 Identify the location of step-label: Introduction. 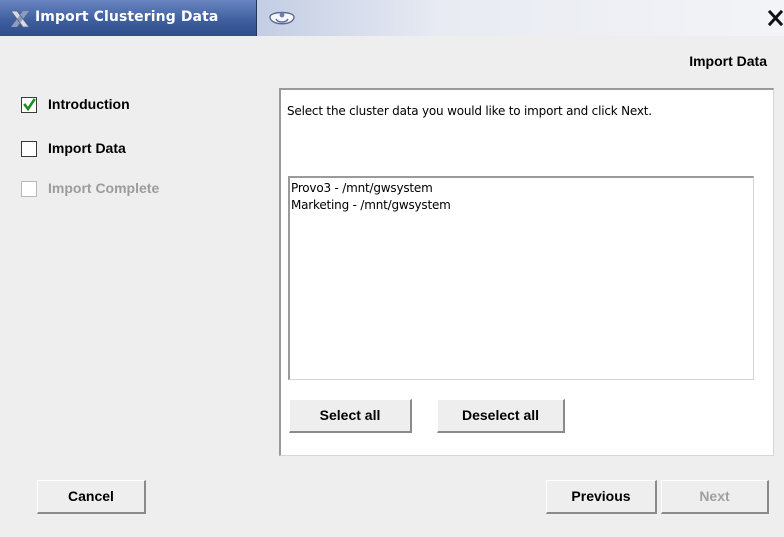
(89, 104).